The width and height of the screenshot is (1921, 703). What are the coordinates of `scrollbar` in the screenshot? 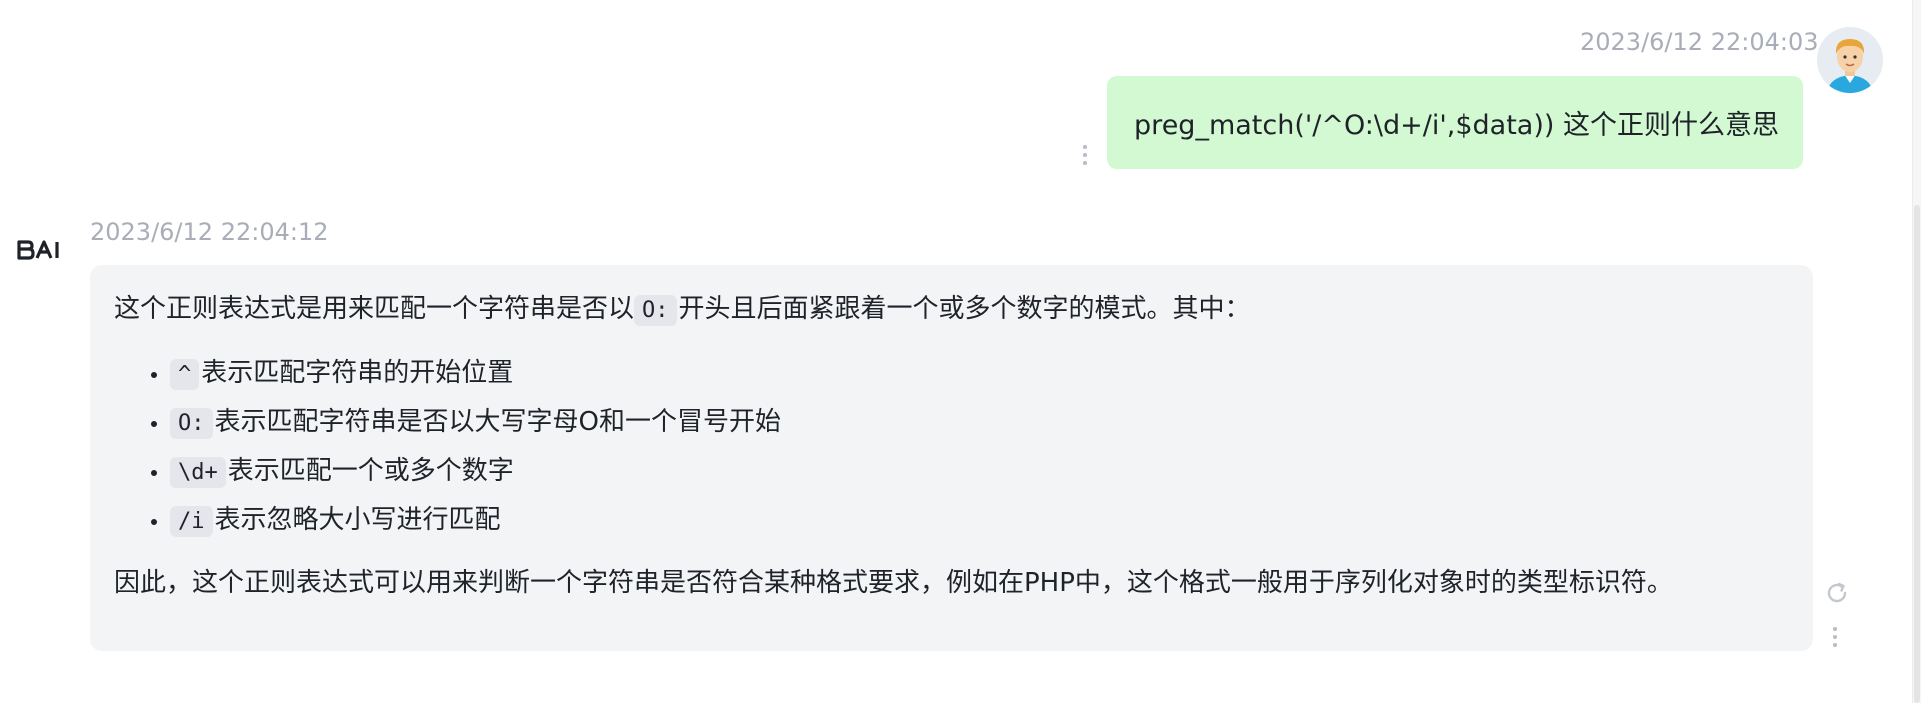 It's located at (1916, 351).